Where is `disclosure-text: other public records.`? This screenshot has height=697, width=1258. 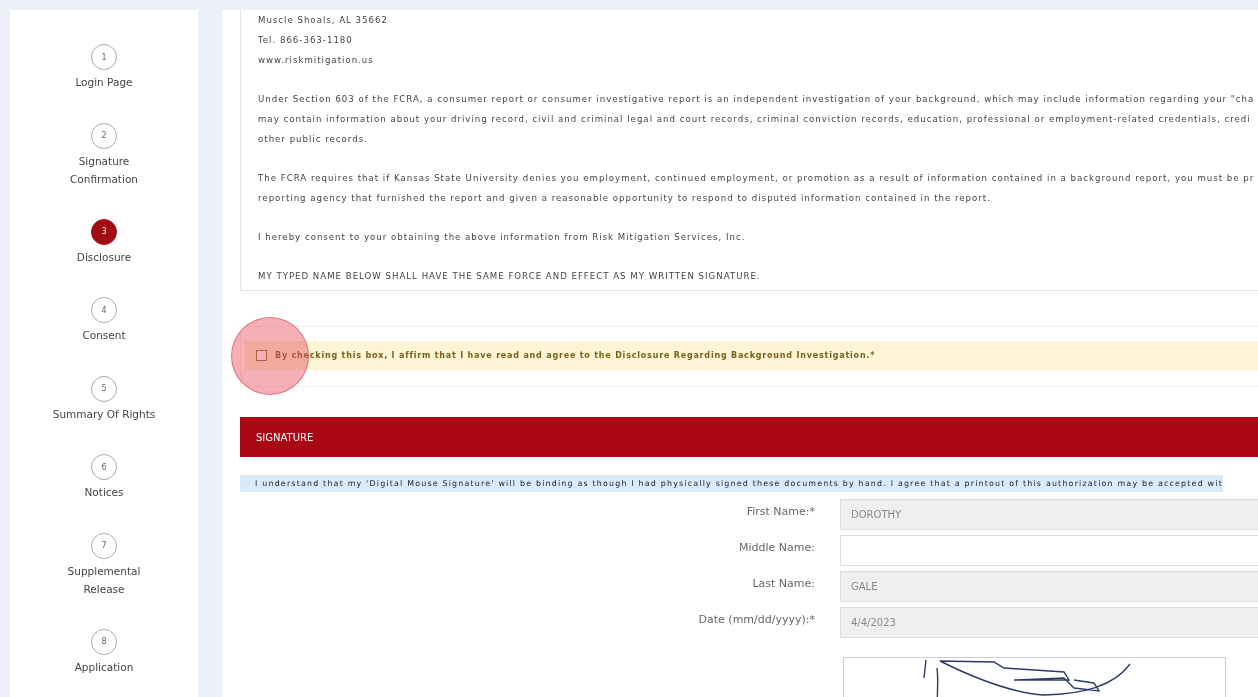 disclosure-text: other public records. is located at coordinates (313, 139).